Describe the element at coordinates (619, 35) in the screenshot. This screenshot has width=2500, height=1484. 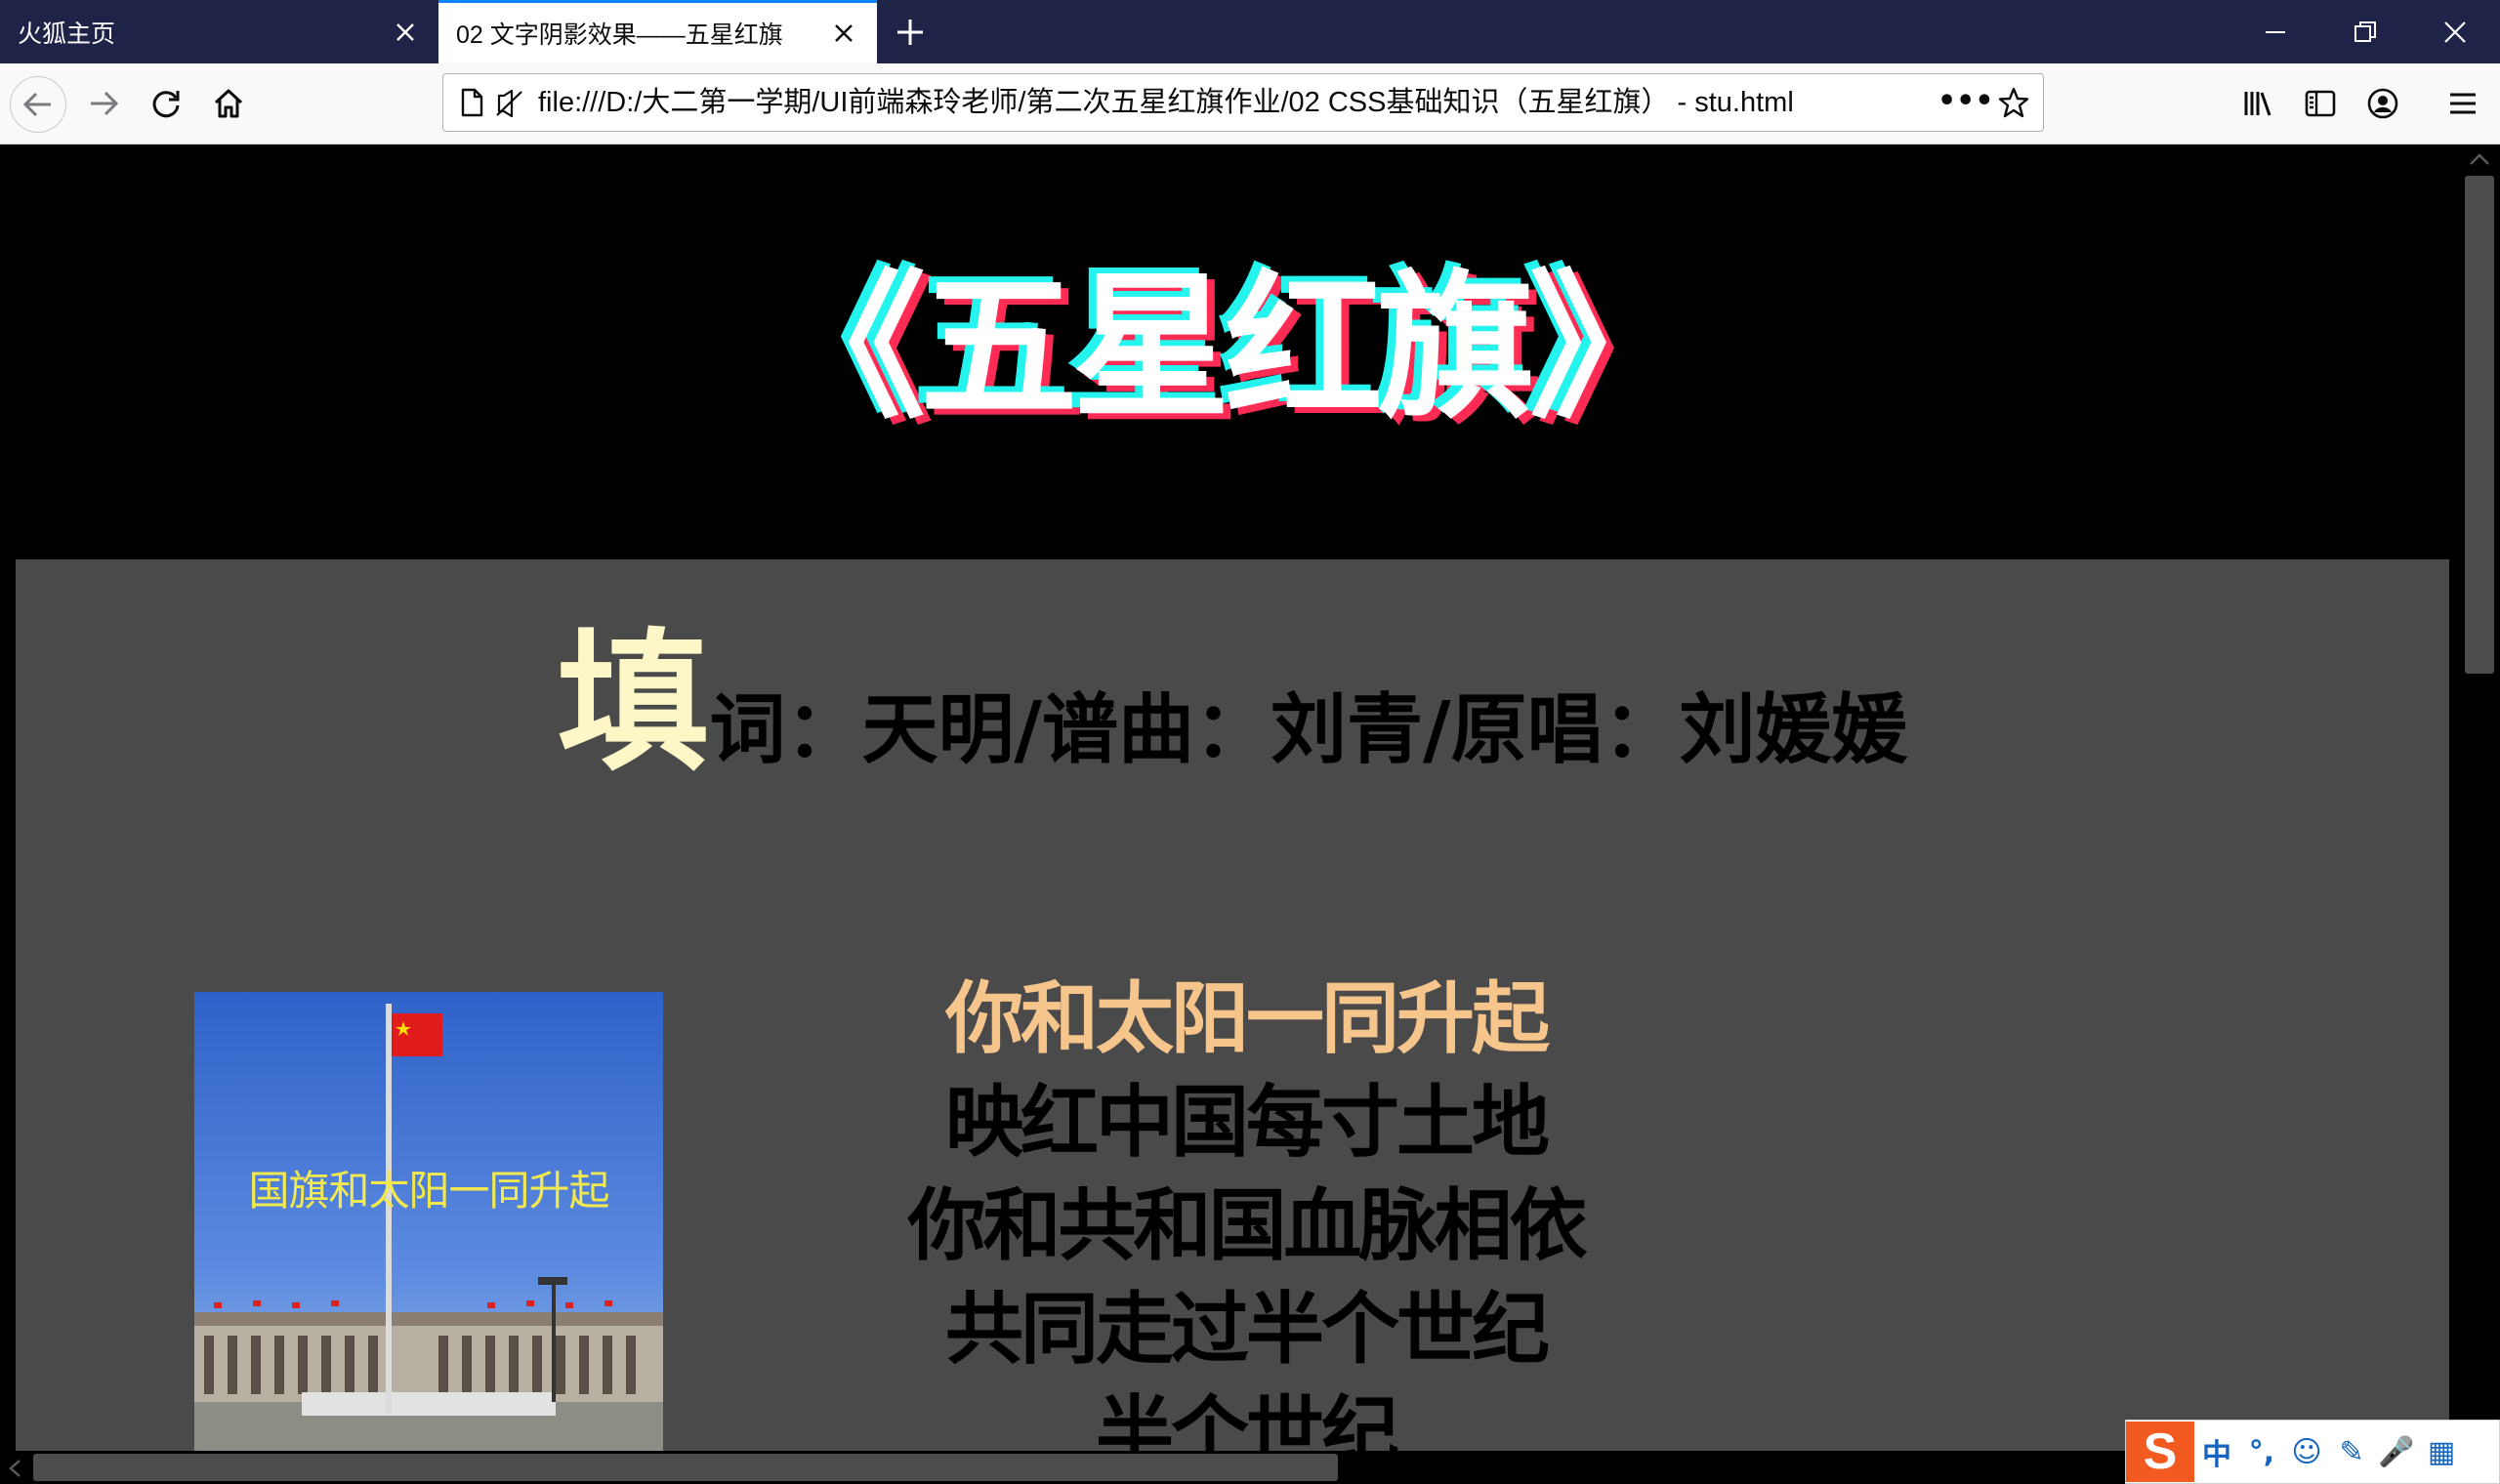
I see `tab-title: 02 文字阴影效果——五星红旗` at that location.